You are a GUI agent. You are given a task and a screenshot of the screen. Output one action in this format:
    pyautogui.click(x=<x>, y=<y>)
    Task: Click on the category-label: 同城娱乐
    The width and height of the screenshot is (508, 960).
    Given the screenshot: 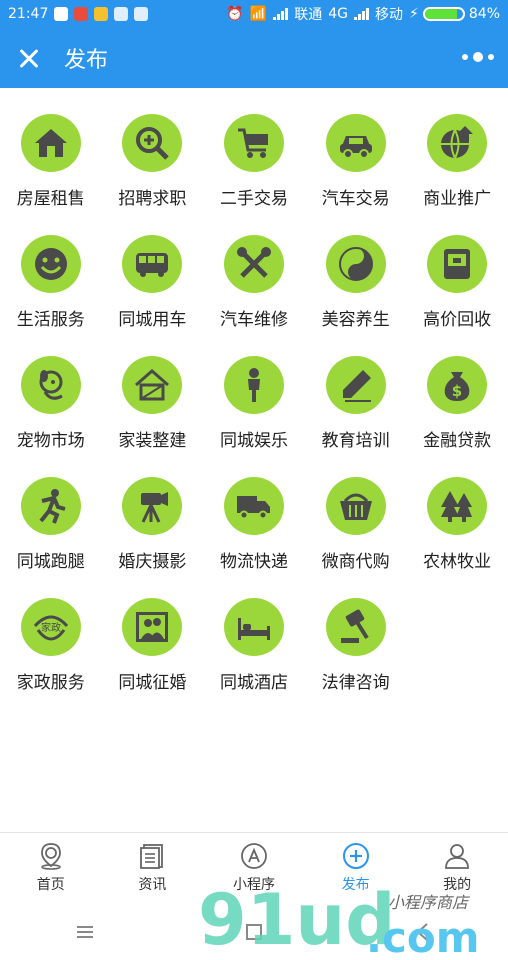 What is the action you would take?
    pyautogui.click(x=253, y=441)
    